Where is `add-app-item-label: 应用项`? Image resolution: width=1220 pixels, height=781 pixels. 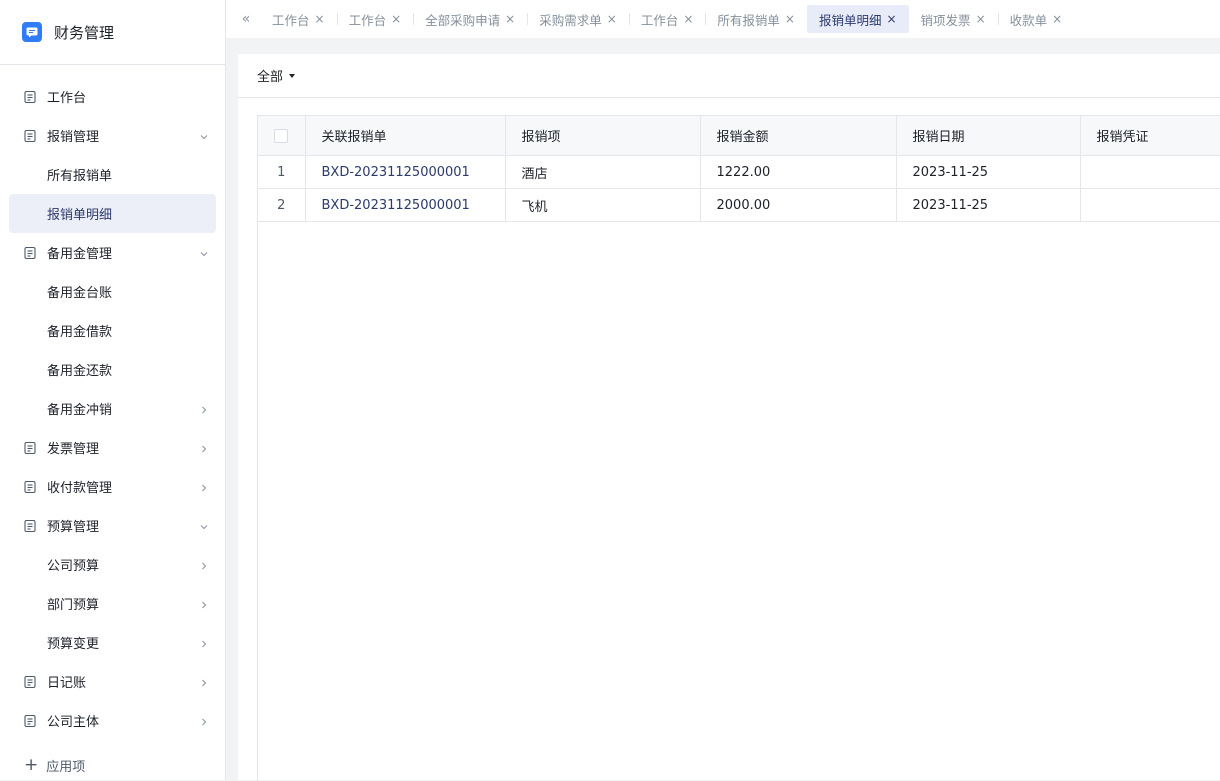
add-app-item-label: 应用项 is located at coordinates (66, 767).